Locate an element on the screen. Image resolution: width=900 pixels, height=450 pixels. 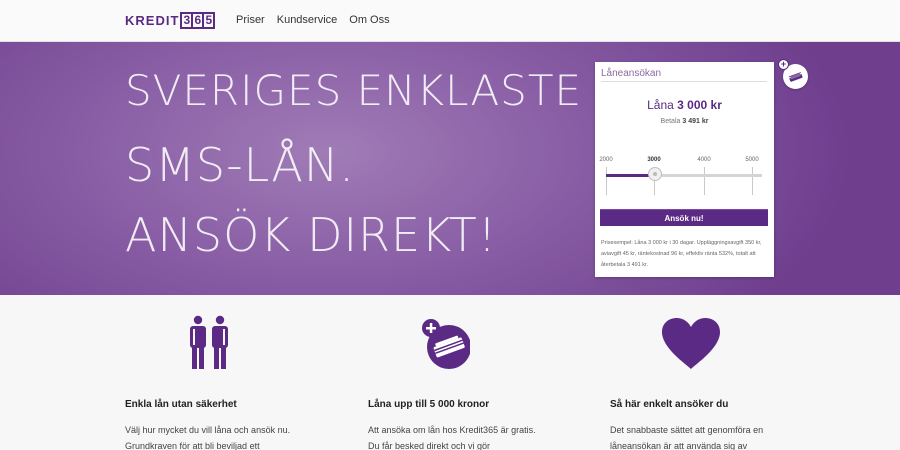
repay-amount-display: Betala 3 491 kr is located at coordinates (684, 121).